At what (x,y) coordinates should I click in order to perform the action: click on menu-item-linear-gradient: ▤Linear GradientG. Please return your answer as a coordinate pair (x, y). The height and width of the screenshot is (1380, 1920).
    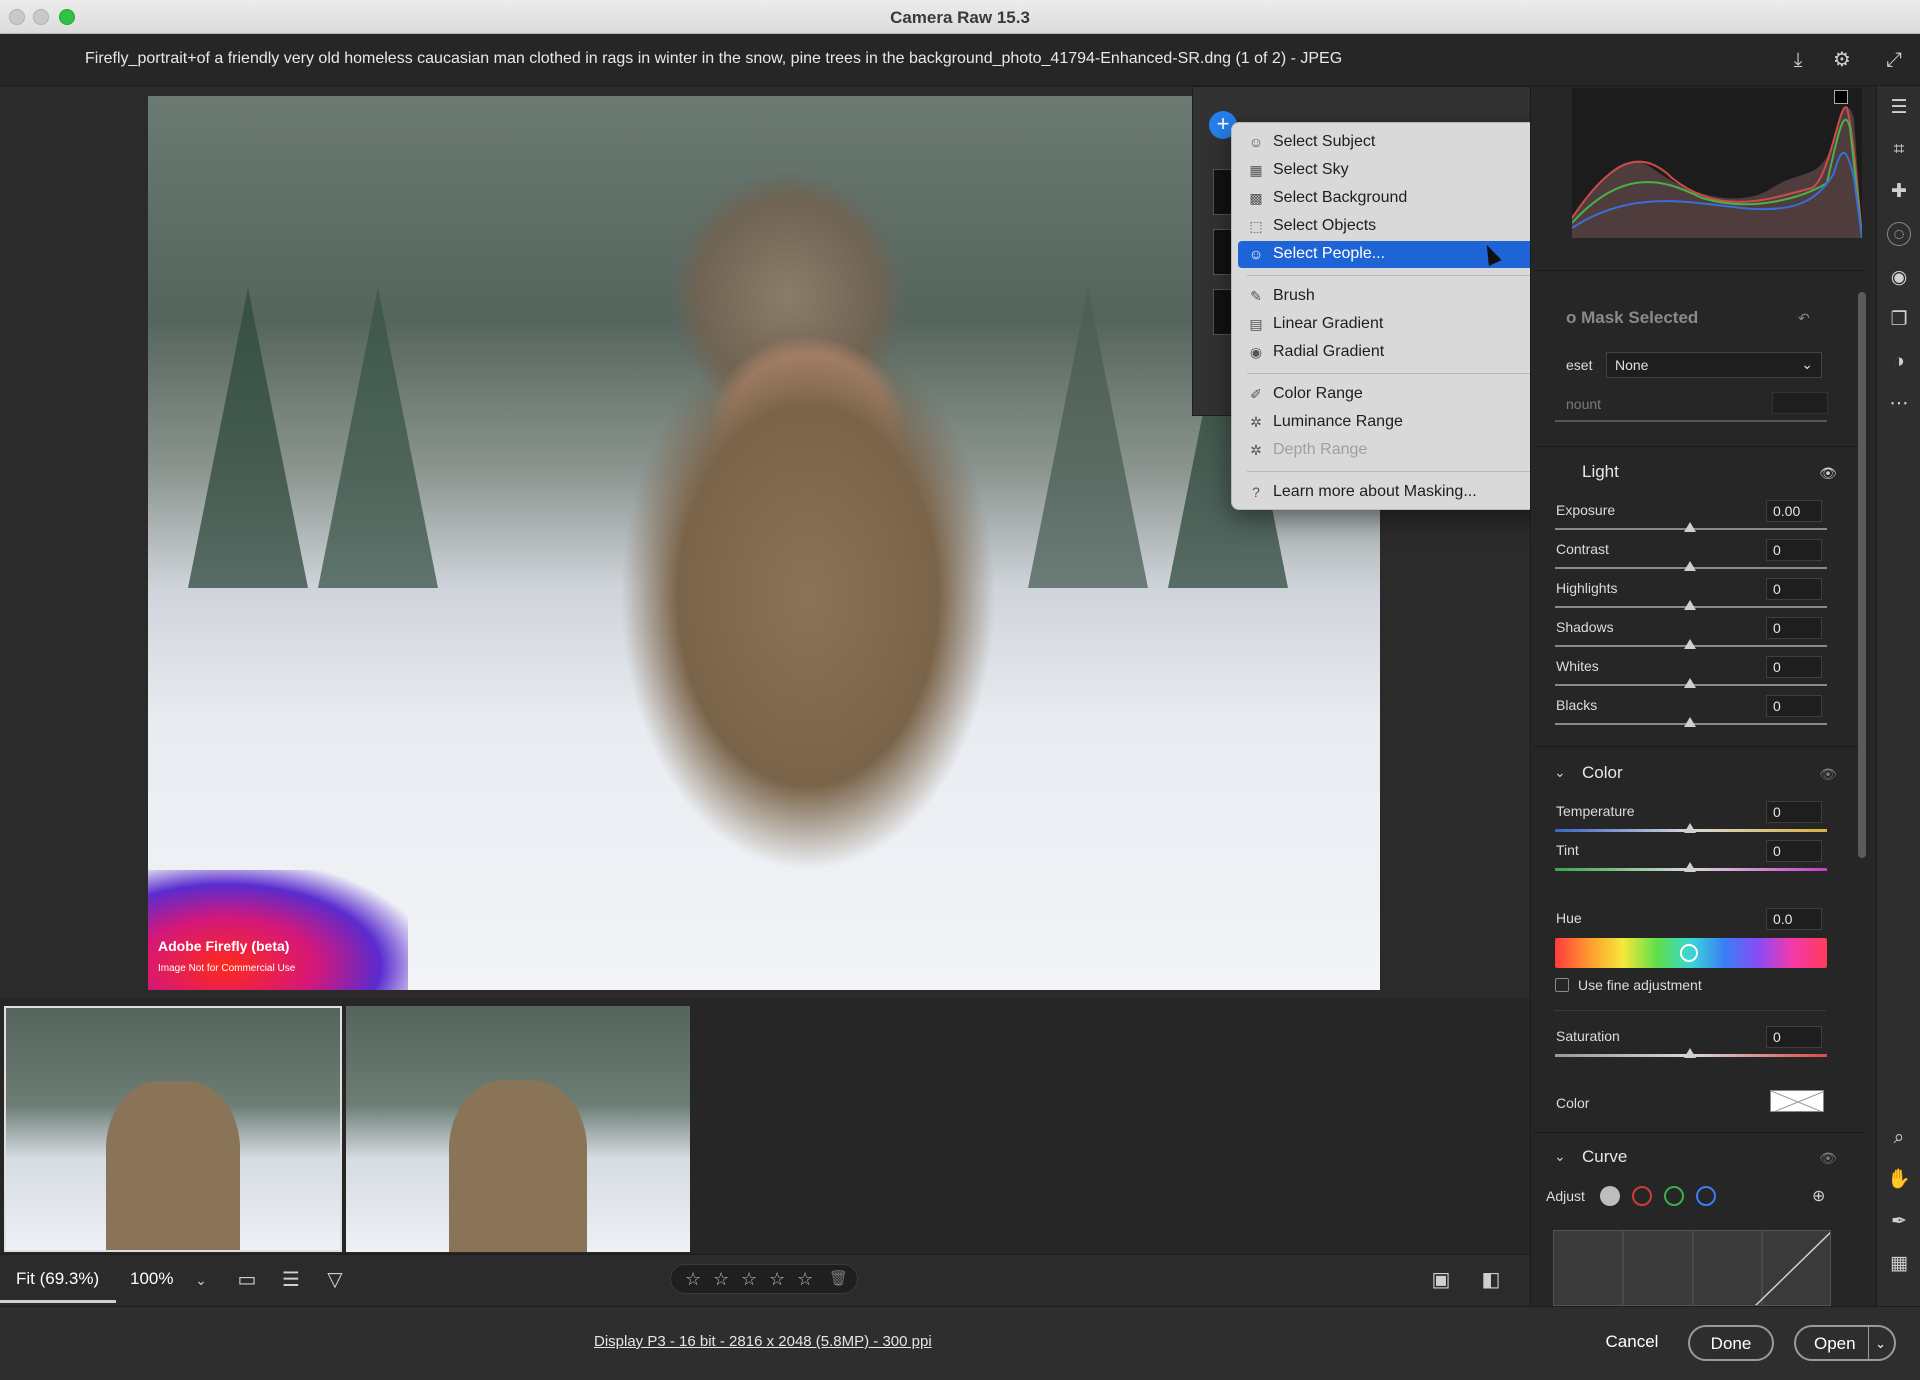
    Looking at the image, I should click on (1402, 324).